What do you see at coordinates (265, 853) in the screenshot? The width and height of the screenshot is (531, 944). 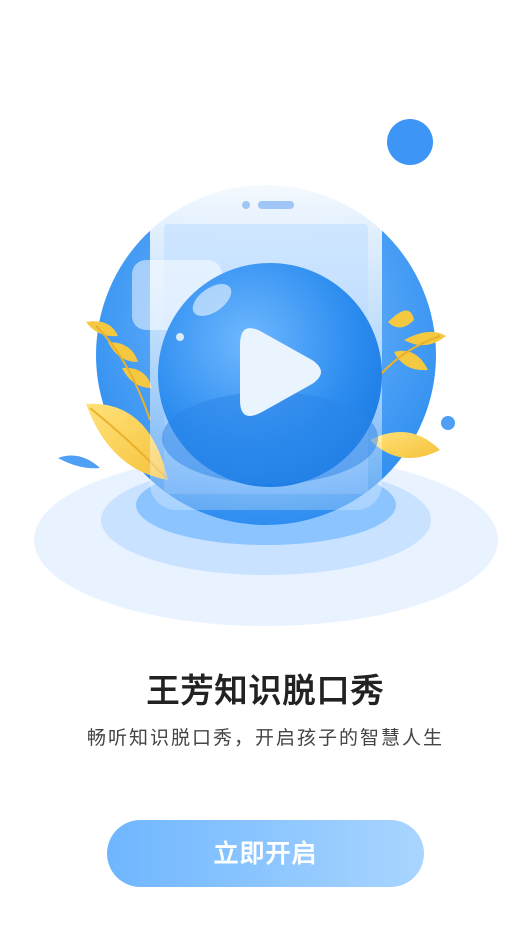 I see `start-button: 立即开启` at bounding box center [265, 853].